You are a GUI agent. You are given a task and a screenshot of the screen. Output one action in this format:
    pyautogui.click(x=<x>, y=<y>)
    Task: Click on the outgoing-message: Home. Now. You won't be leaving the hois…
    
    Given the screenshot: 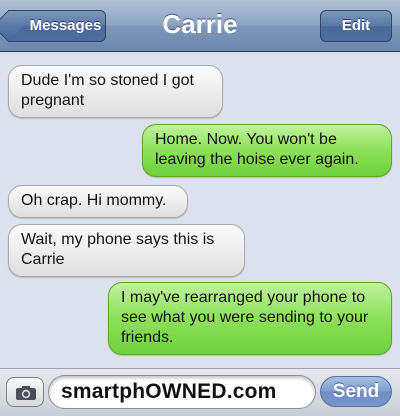 What is the action you would take?
    pyautogui.click(x=267, y=150)
    